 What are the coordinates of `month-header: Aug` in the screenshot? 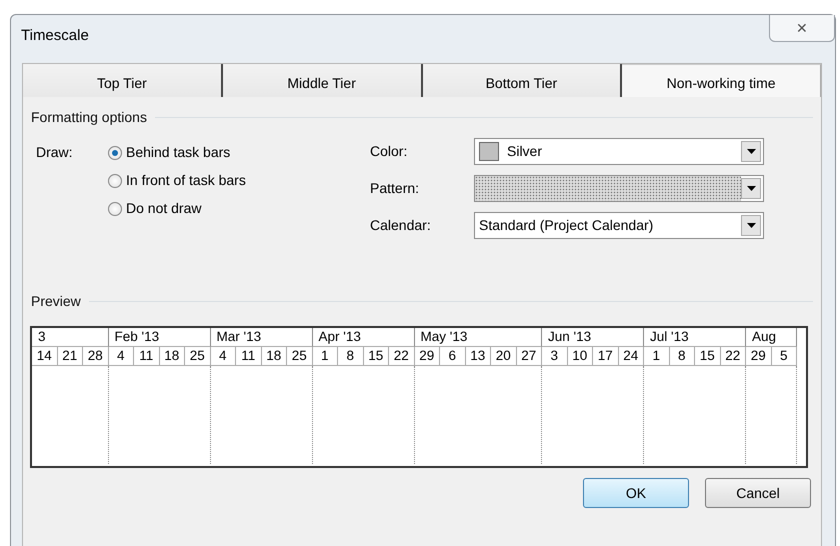 It's located at (771, 337).